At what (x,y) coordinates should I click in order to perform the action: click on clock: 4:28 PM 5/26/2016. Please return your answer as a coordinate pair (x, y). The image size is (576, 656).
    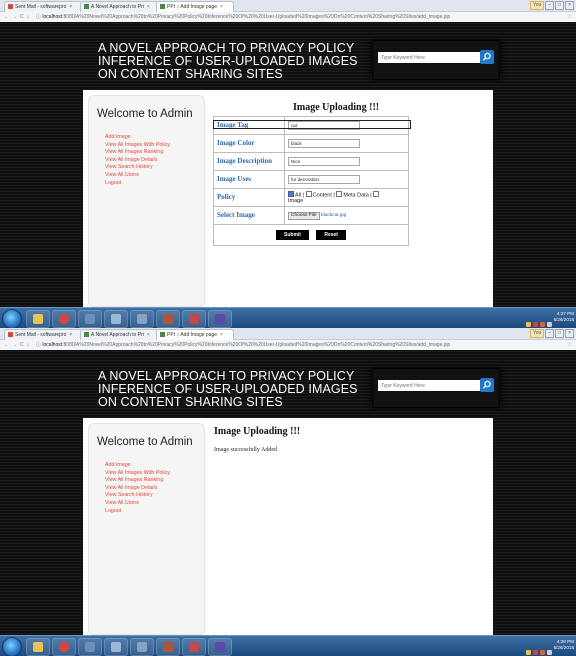
    Looking at the image, I should click on (564, 645).